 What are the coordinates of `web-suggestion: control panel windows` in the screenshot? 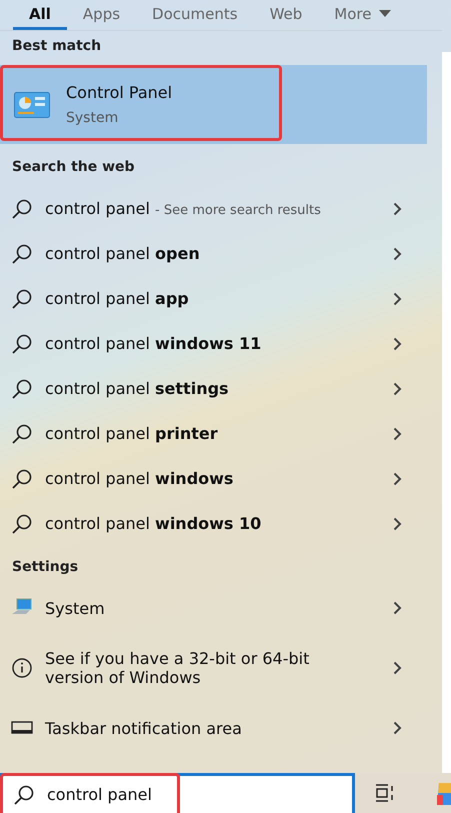 It's located at (213, 478).